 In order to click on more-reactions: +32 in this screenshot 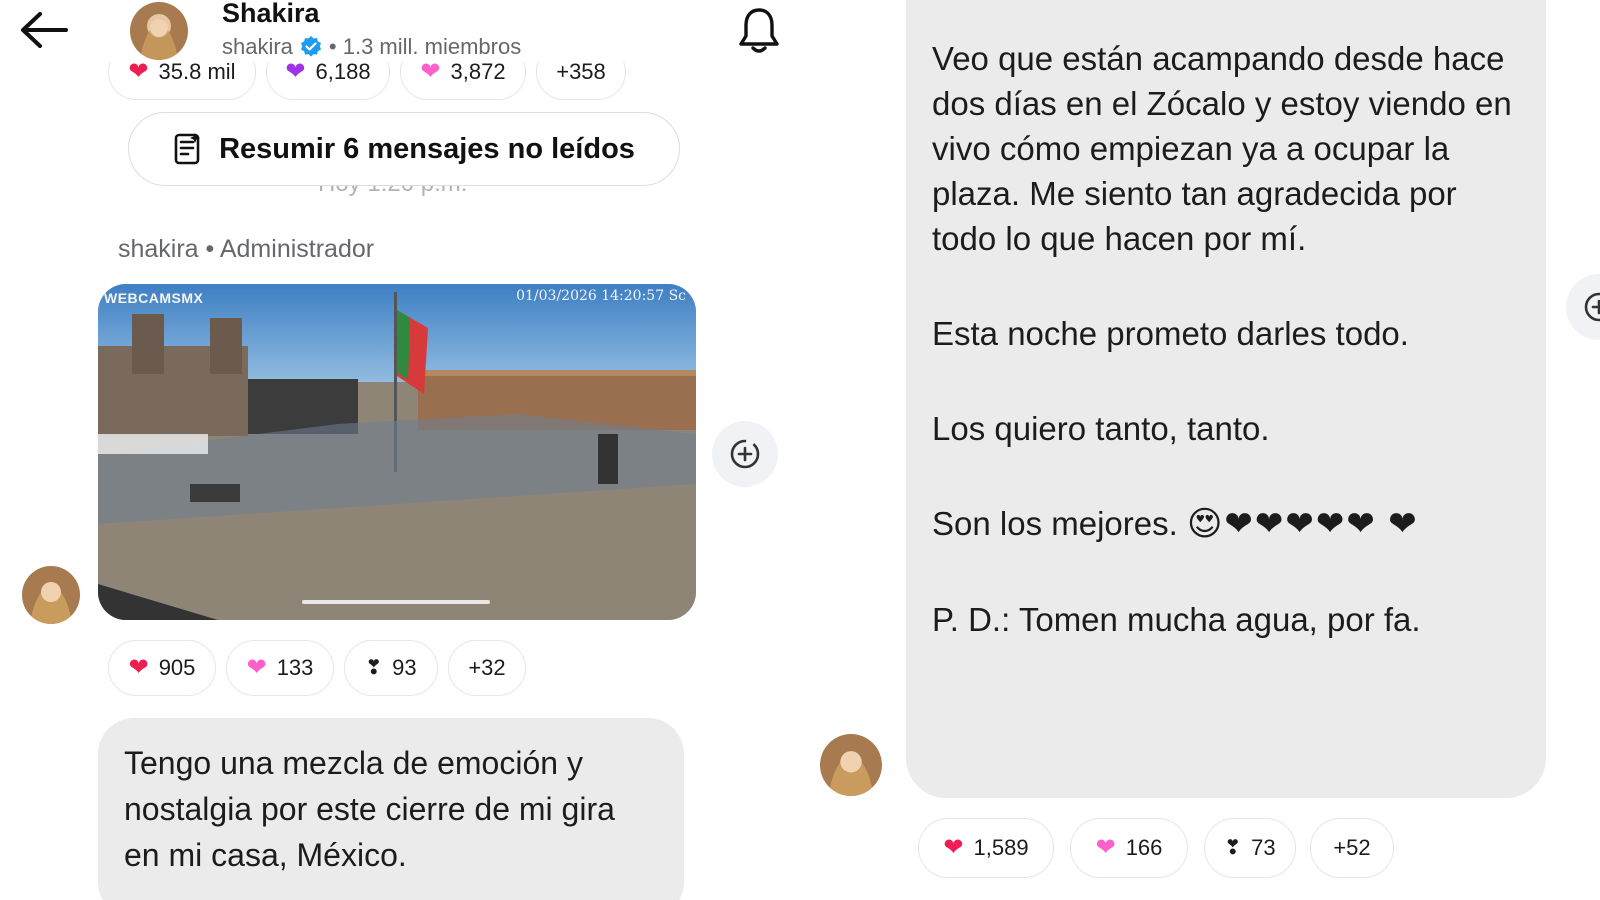, I will do `click(487, 668)`.